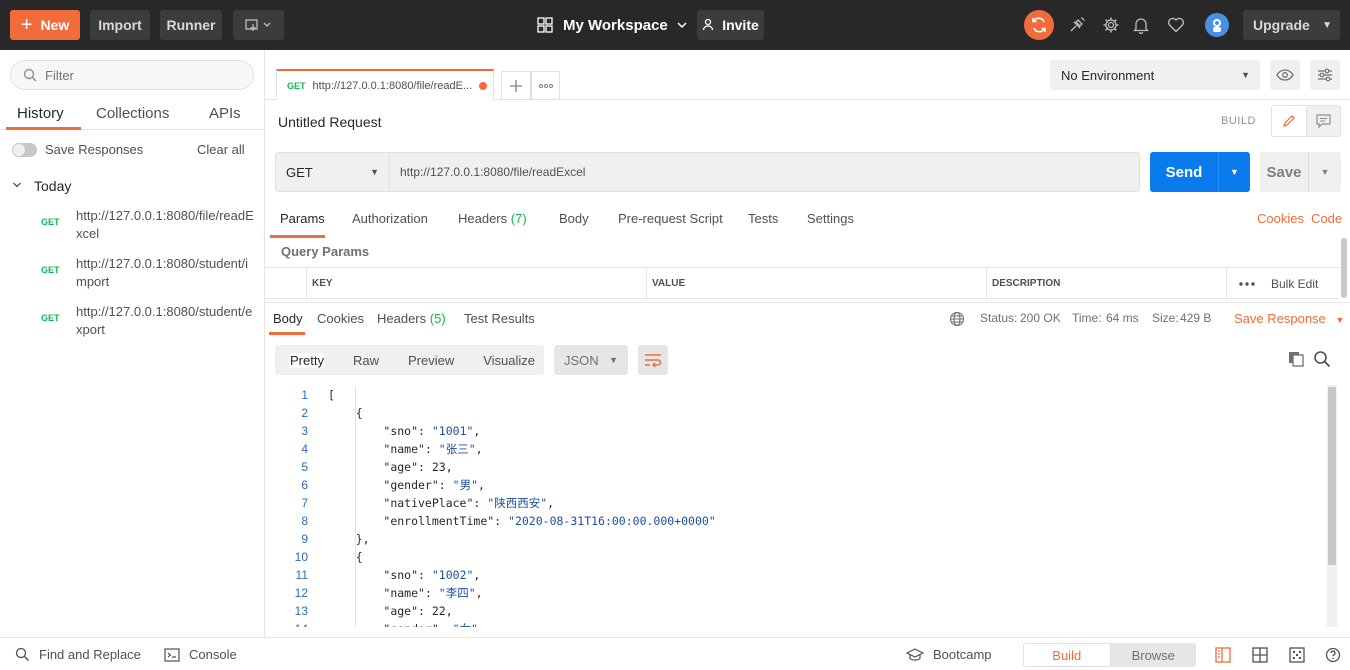 The image size is (1350, 670). What do you see at coordinates (730, 25) in the screenshot?
I see `invite-button: Invite` at bounding box center [730, 25].